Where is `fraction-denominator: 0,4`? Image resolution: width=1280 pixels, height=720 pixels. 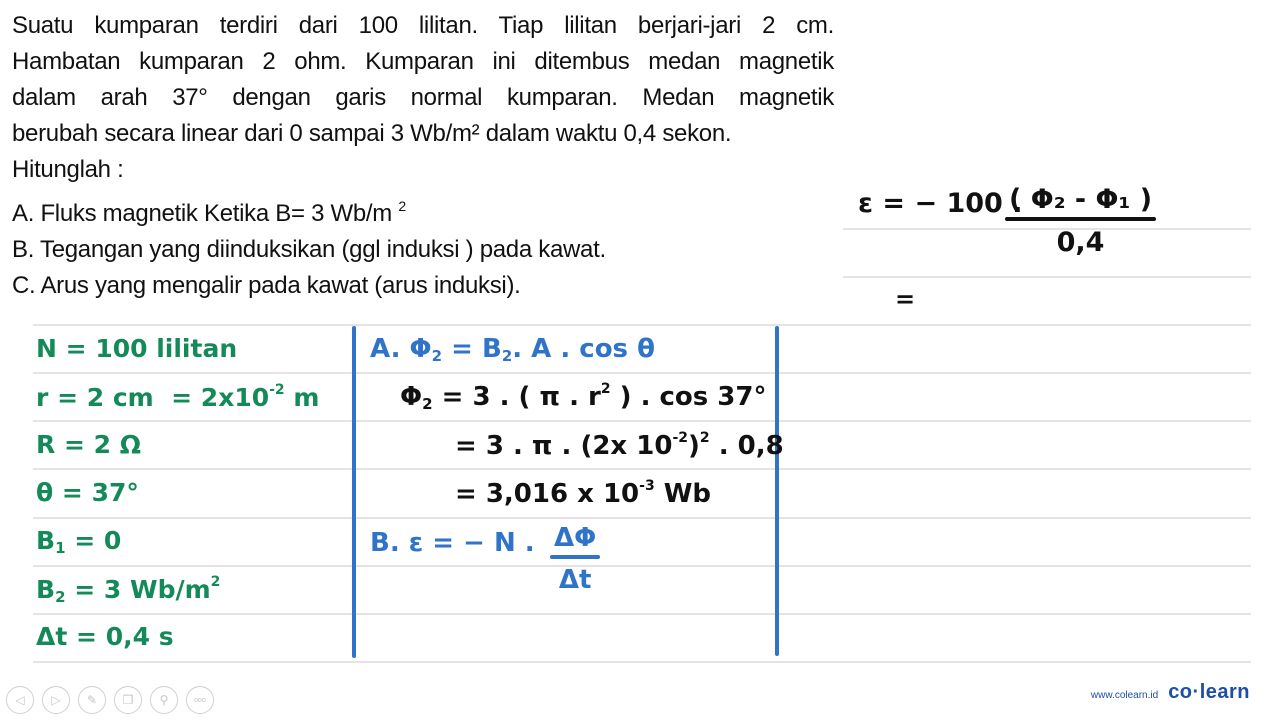 fraction-denominator: 0,4 is located at coordinates (1080, 242).